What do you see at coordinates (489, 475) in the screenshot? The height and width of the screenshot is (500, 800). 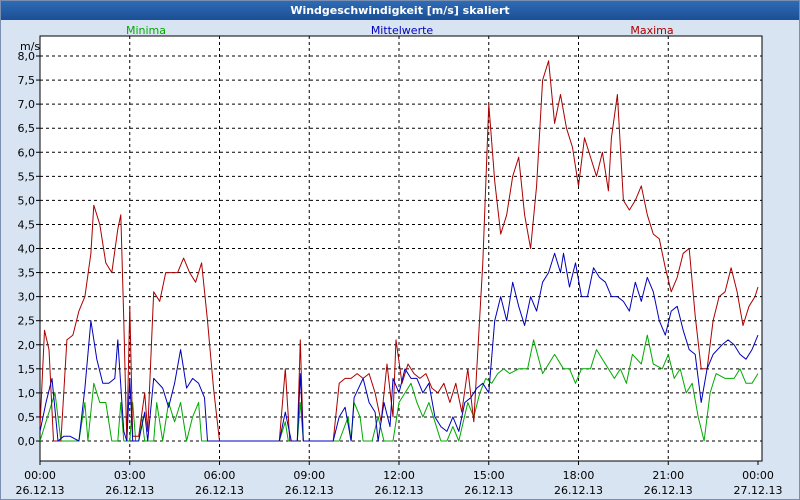 I see `x-tick-time: 15:00` at bounding box center [489, 475].